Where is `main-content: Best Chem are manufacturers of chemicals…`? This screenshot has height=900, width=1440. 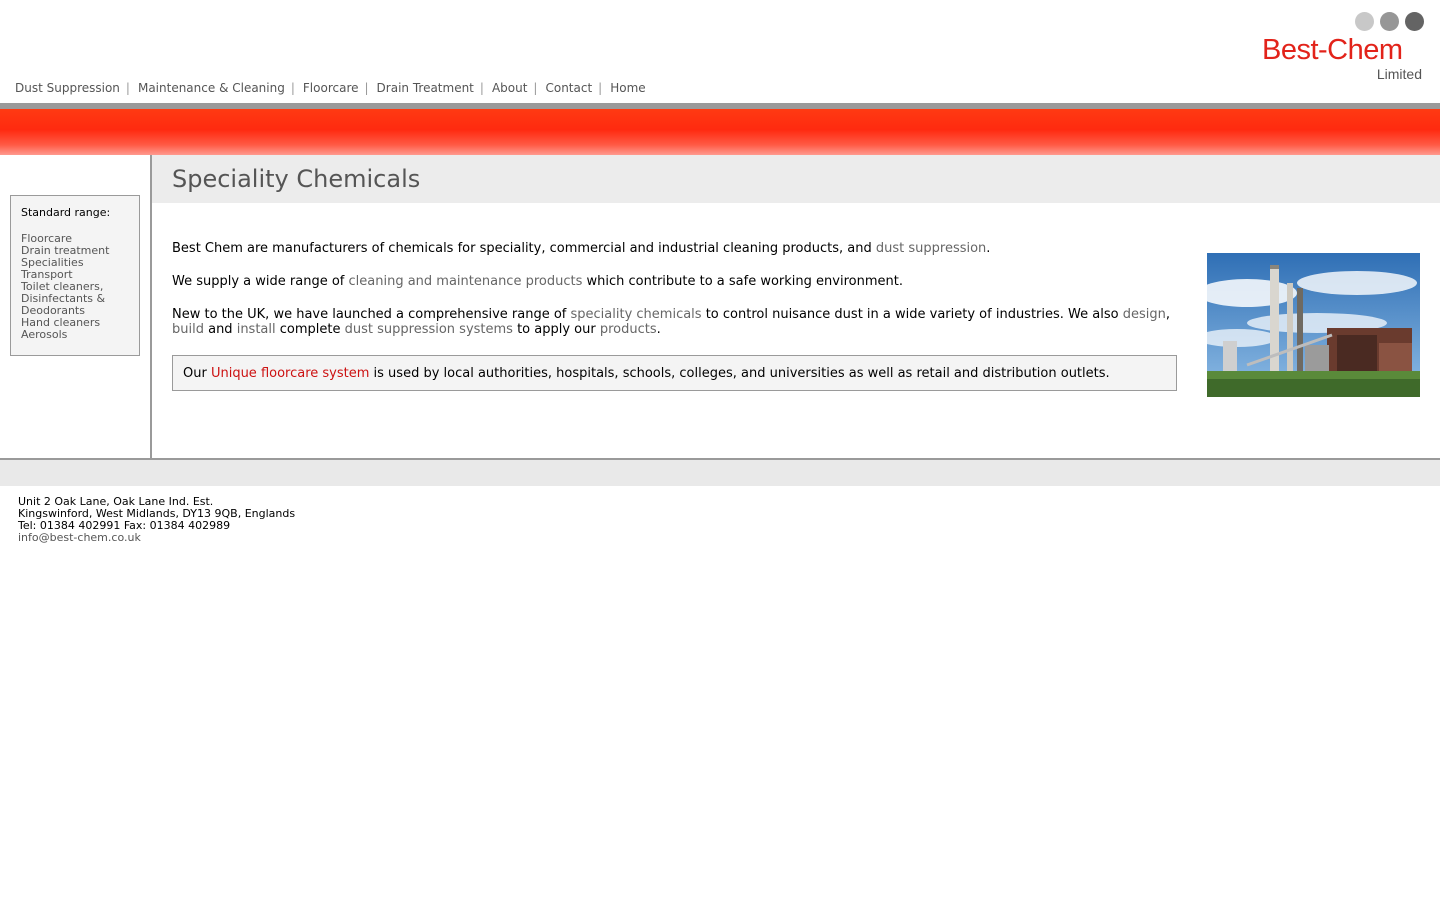
main-content: Best Chem are manufacturers of chemicals… is located at coordinates (674, 298).